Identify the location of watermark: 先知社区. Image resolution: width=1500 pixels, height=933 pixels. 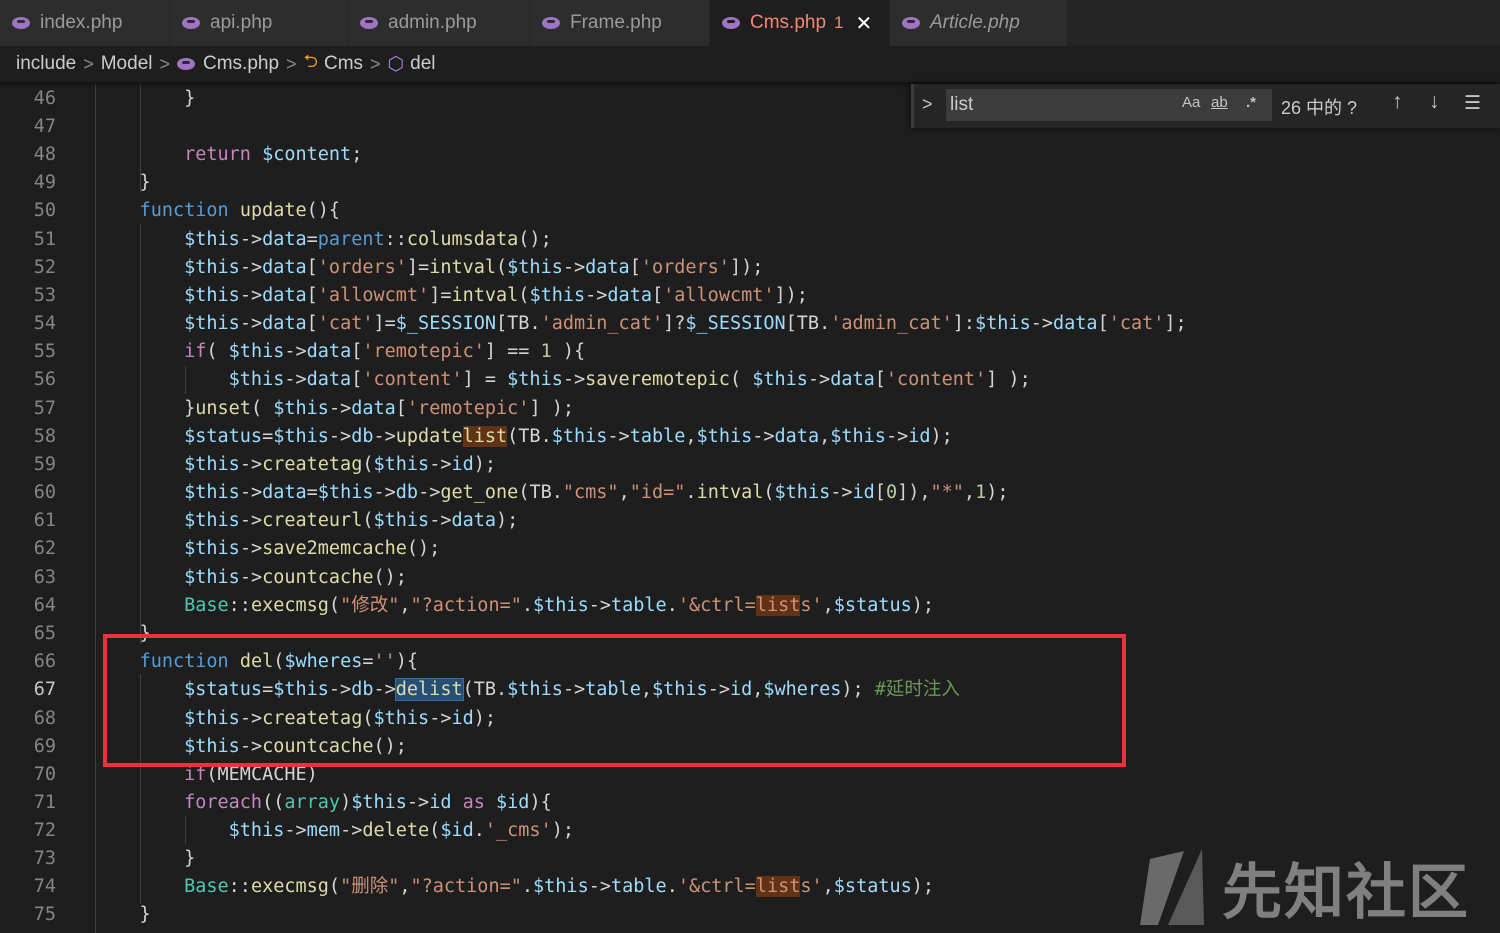
(1313, 887).